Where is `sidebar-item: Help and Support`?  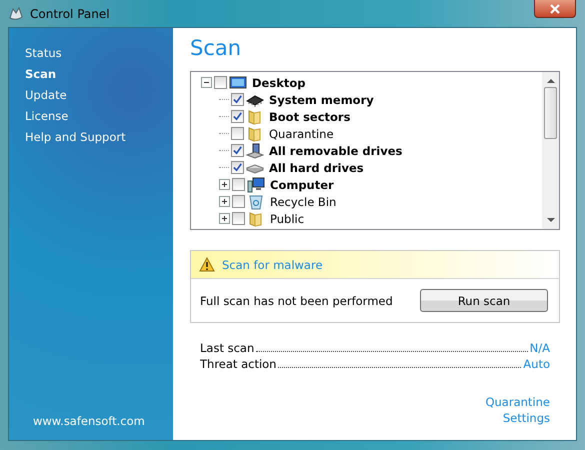
sidebar-item: Help and Support is located at coordinates (75, 137).